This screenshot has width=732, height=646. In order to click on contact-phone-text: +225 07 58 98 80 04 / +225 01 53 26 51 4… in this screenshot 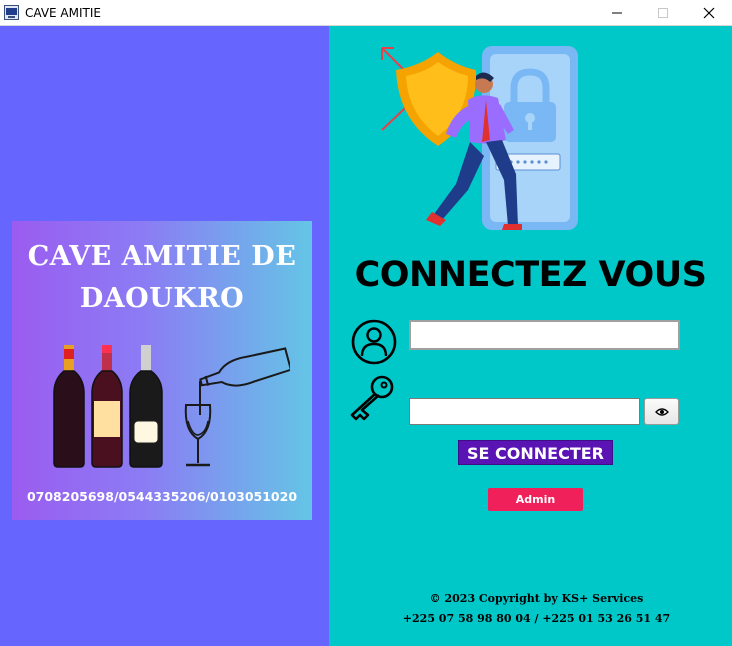, I will do `click(536, 618)`.